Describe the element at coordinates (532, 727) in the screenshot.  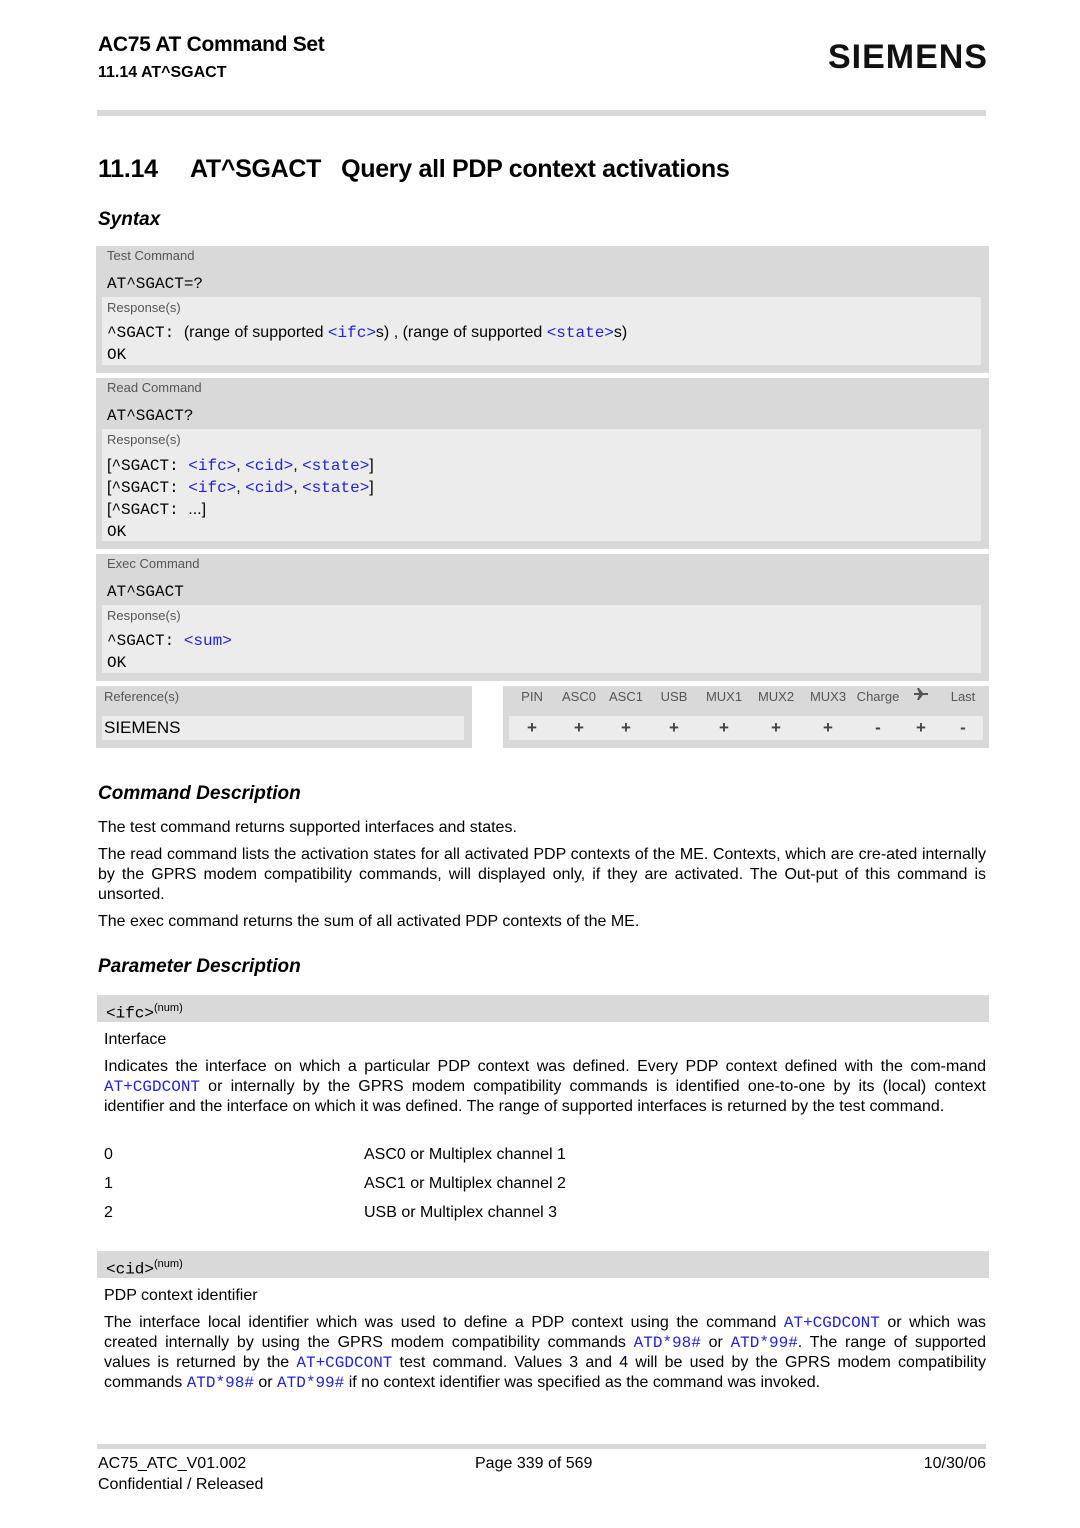
I see `prop-value-pin: +` at that location.